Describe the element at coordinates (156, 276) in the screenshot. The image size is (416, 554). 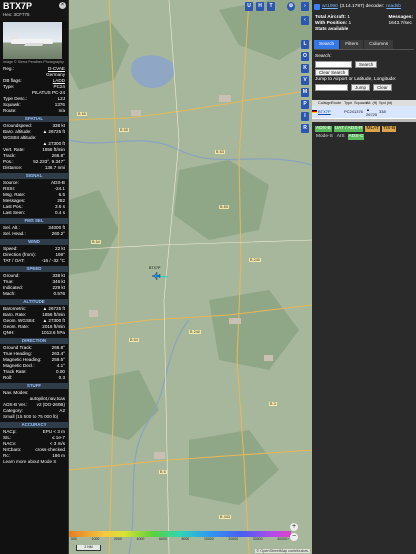
I see `aircraft-icon` at that location.